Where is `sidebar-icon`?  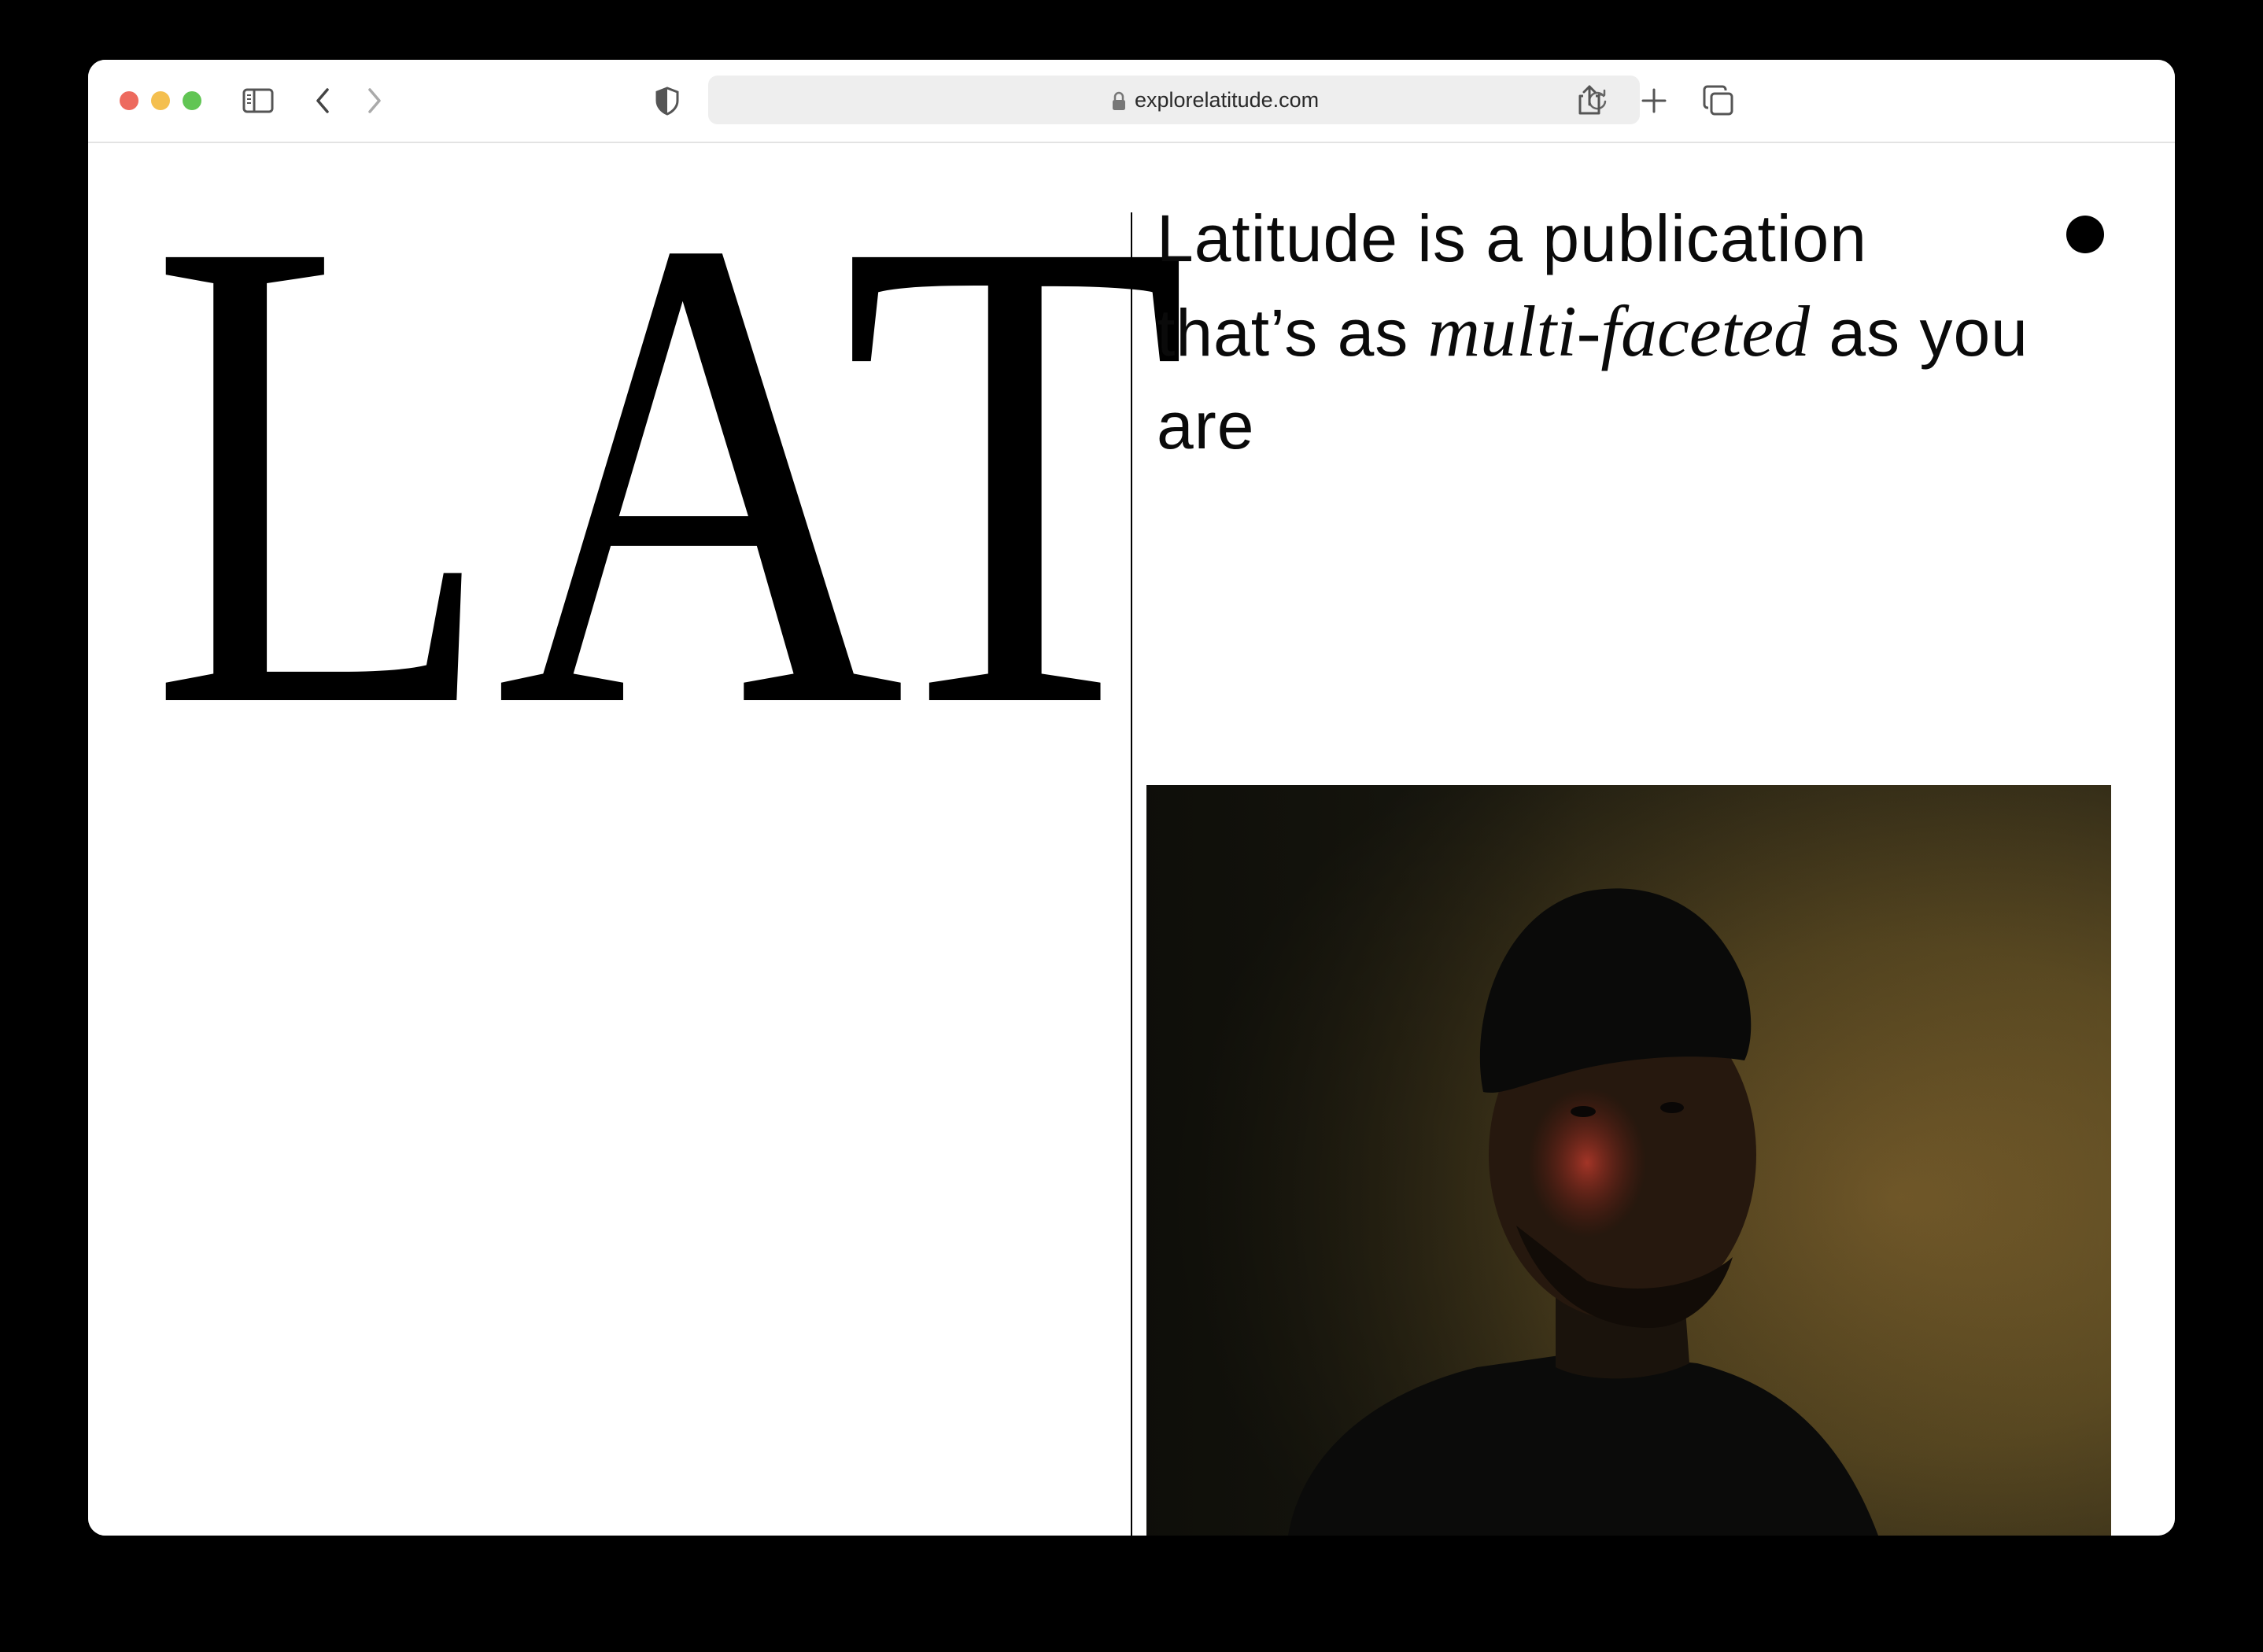 sidebar-icon is located at coordinates (258, 100).